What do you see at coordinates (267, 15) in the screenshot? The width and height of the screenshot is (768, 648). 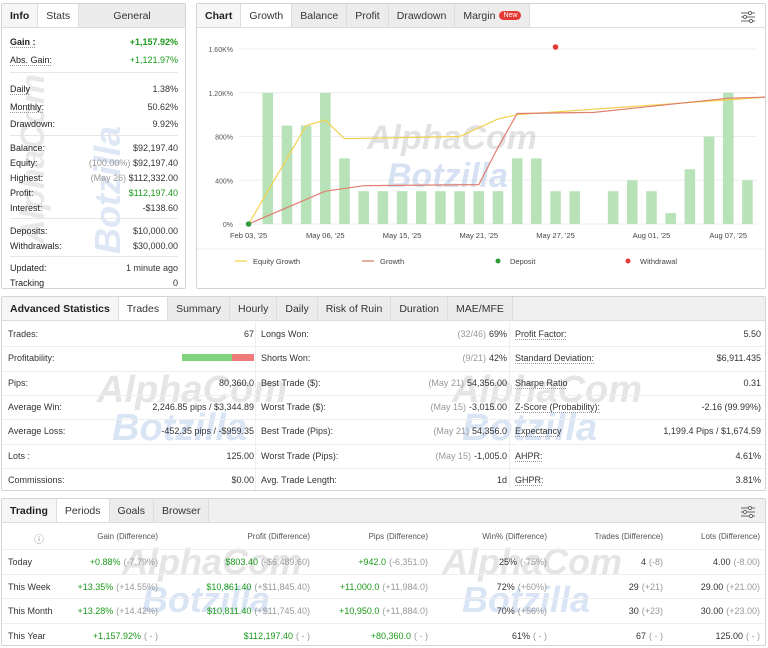 I see `tab-growth: Growth` at bounding box center [267, 15].